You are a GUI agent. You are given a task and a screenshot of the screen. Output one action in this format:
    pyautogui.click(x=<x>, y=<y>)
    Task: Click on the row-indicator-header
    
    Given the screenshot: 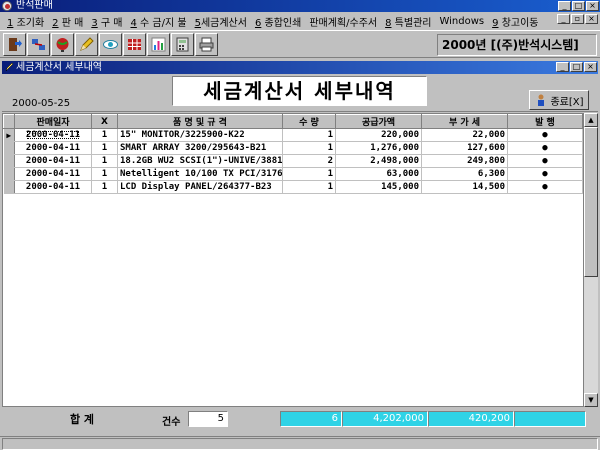 What is the action you would take?
    pyautogui.click(x=9, y=121)
    